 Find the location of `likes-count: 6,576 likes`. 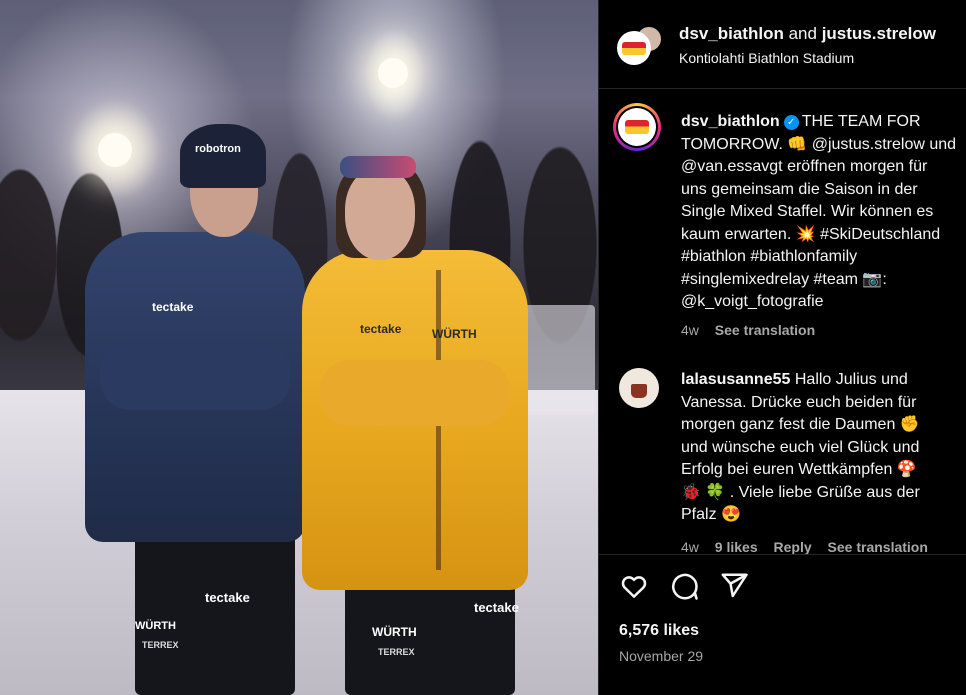

likes-count: 6,576 likes is located at coordinates (659, 631).